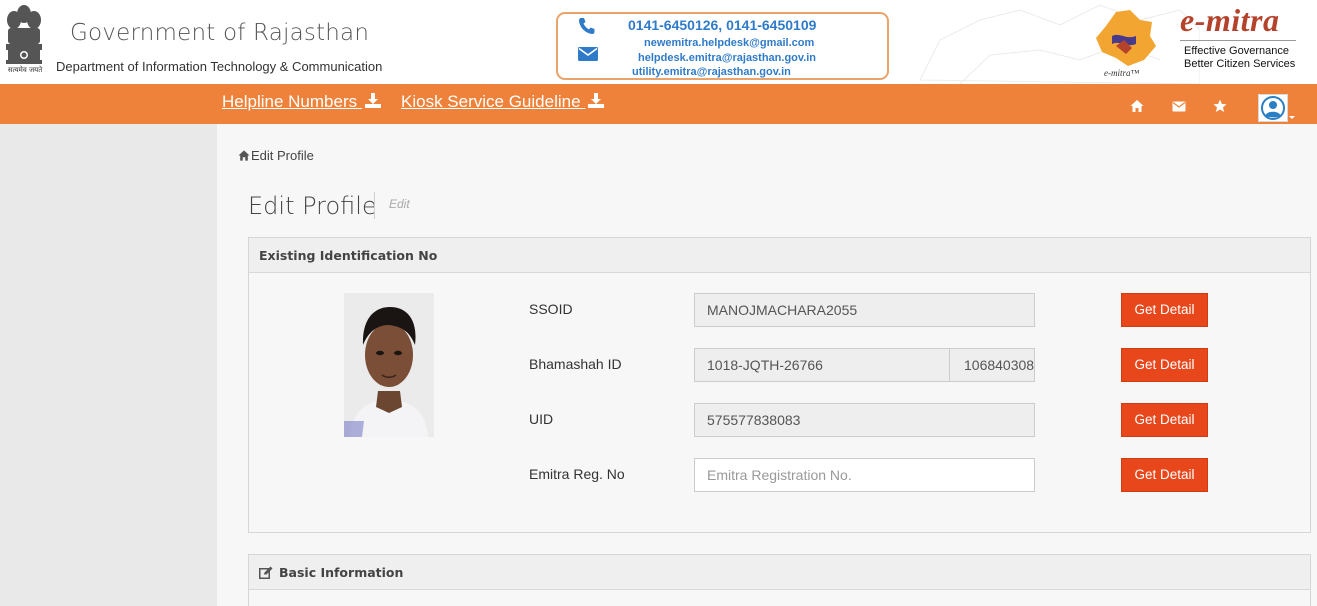  What do you see at coordinates (1164, 420) in the screenshot?
I see `get-detail-uid-button: Get Detail` at bounding box center [1164, 420].